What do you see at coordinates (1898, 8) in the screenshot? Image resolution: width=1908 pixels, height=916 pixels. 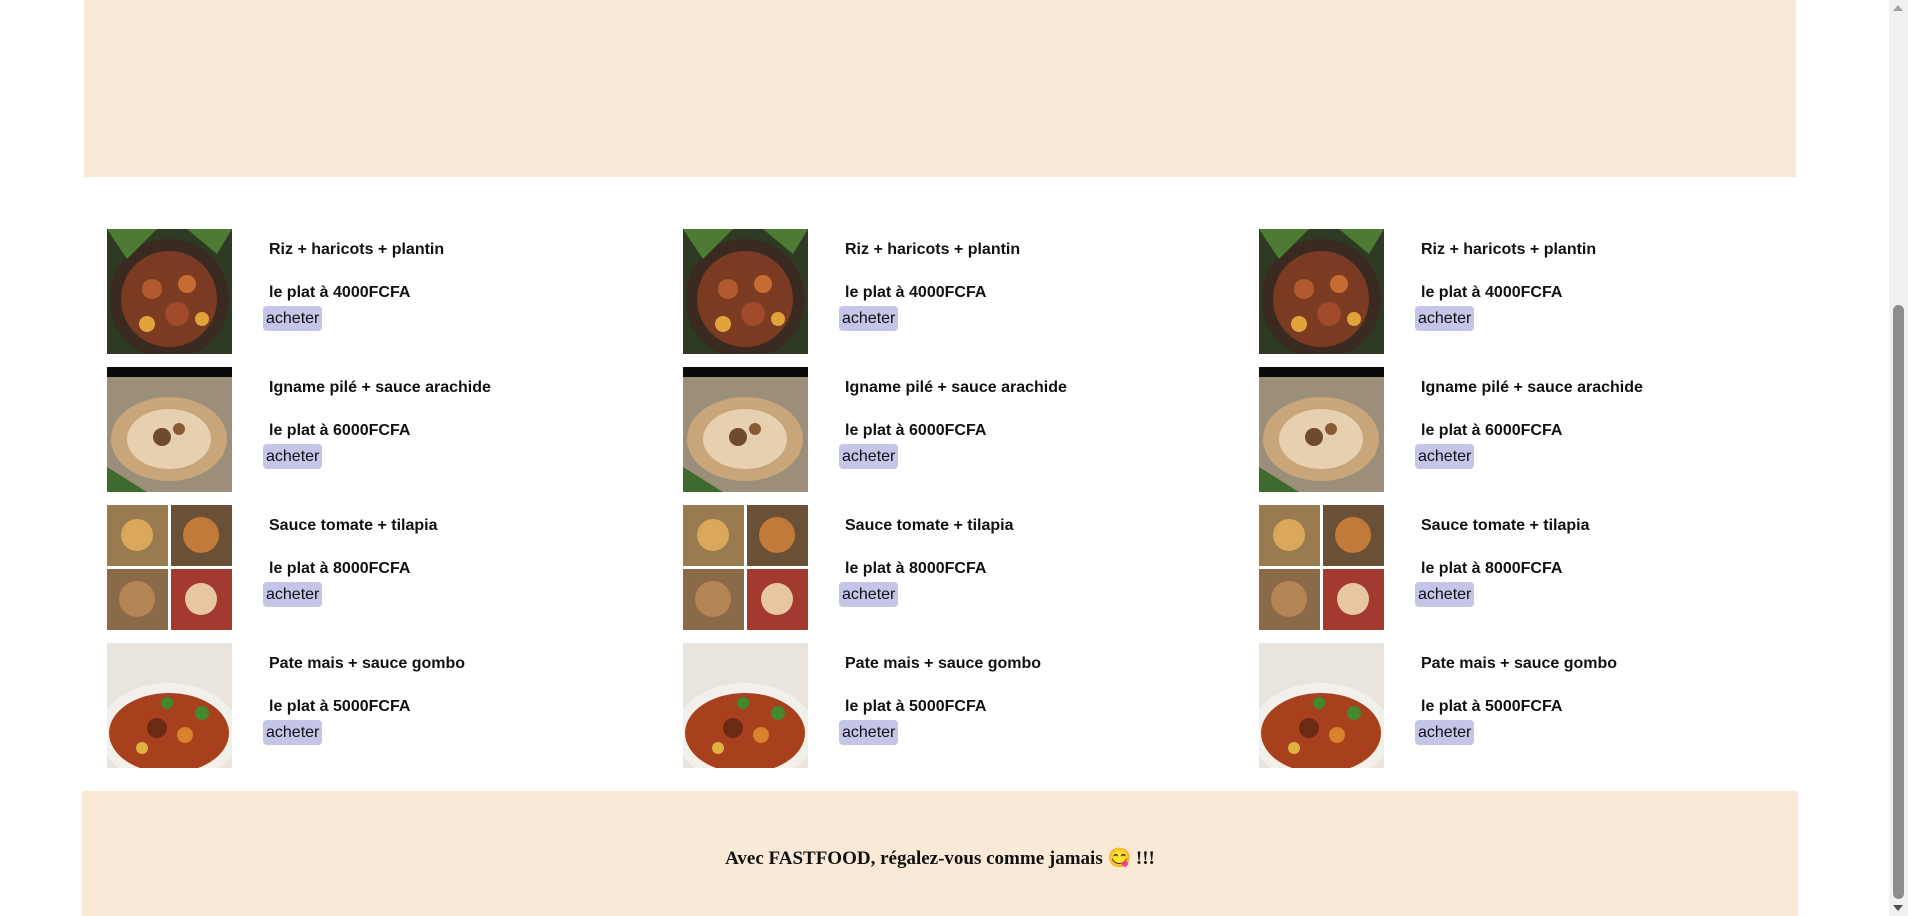 I see `scroll-up-arrow-icon` at bounding box center [1898, 8].